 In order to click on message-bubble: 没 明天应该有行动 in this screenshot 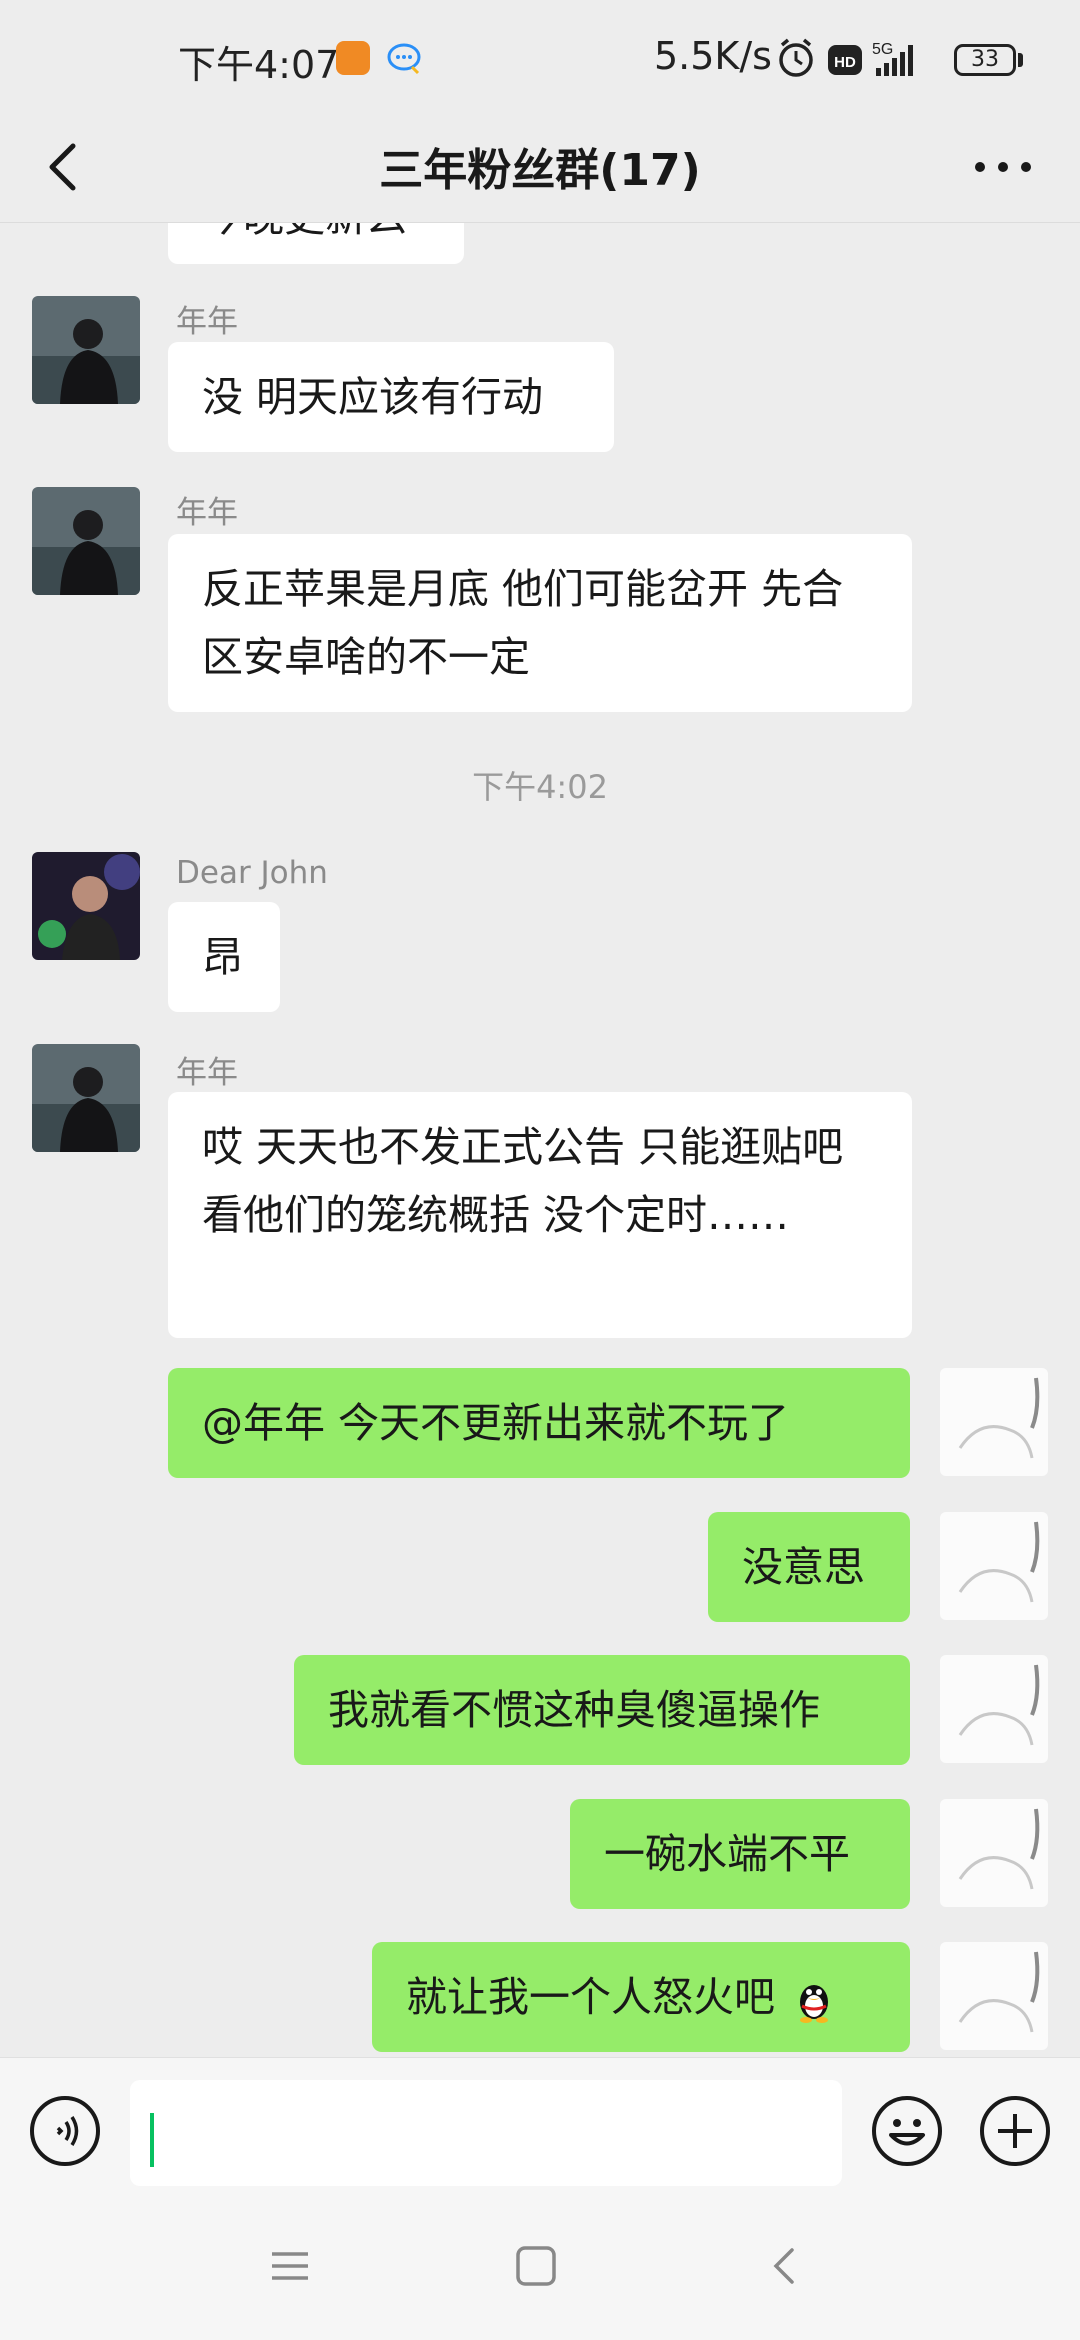, I will do `click(391, 397)`.